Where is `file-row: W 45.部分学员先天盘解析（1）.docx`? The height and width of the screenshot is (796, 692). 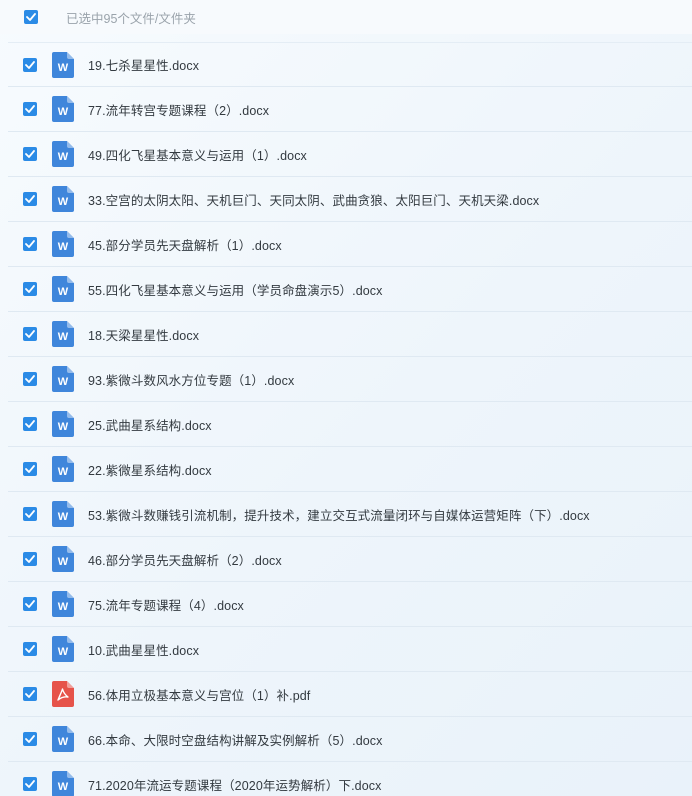
file-row: W 45.部分学员先天盘解析（1）.docx is located at coordinates (350, 244).